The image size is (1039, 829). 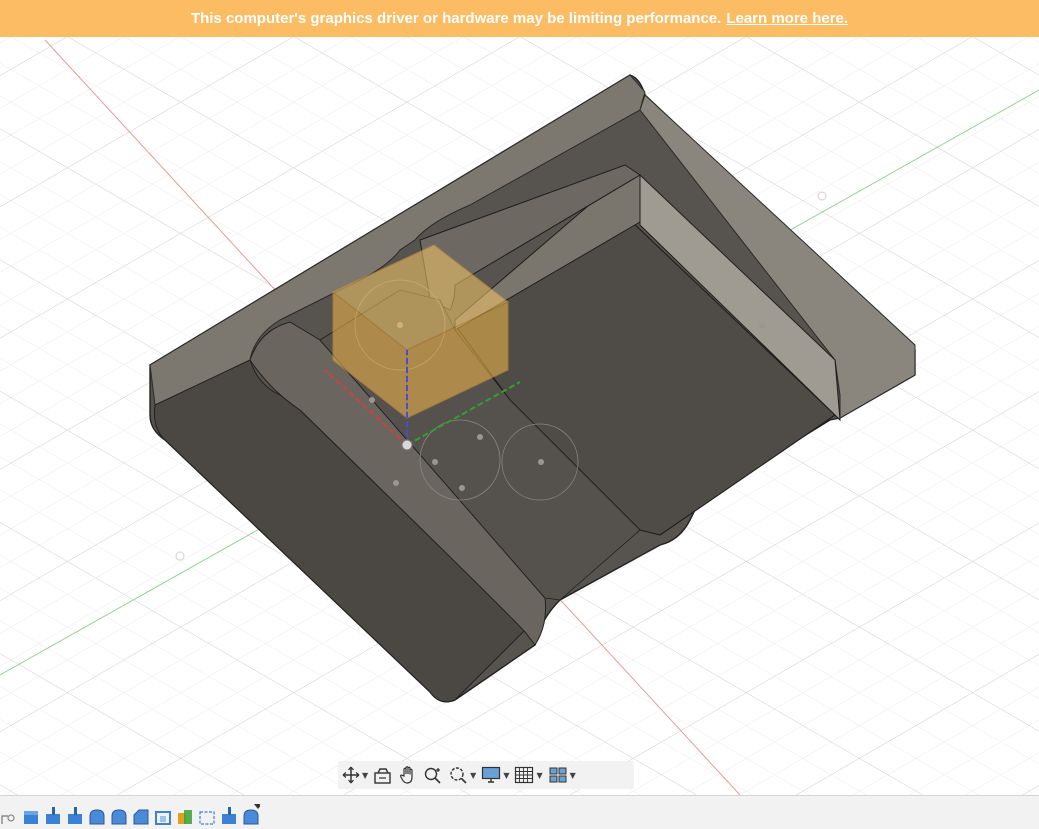 What do you see at coordinates (351, 775) in the screenshot?
I see `orbit-icon` at bounding box center [351, 775].